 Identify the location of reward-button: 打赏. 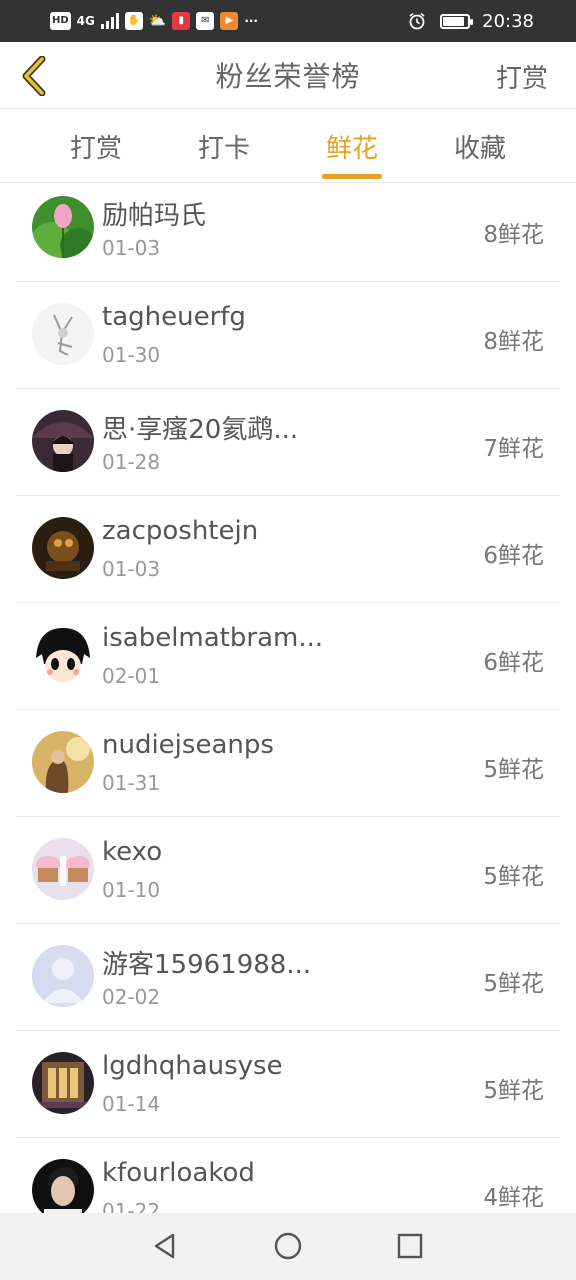
(522, 76).